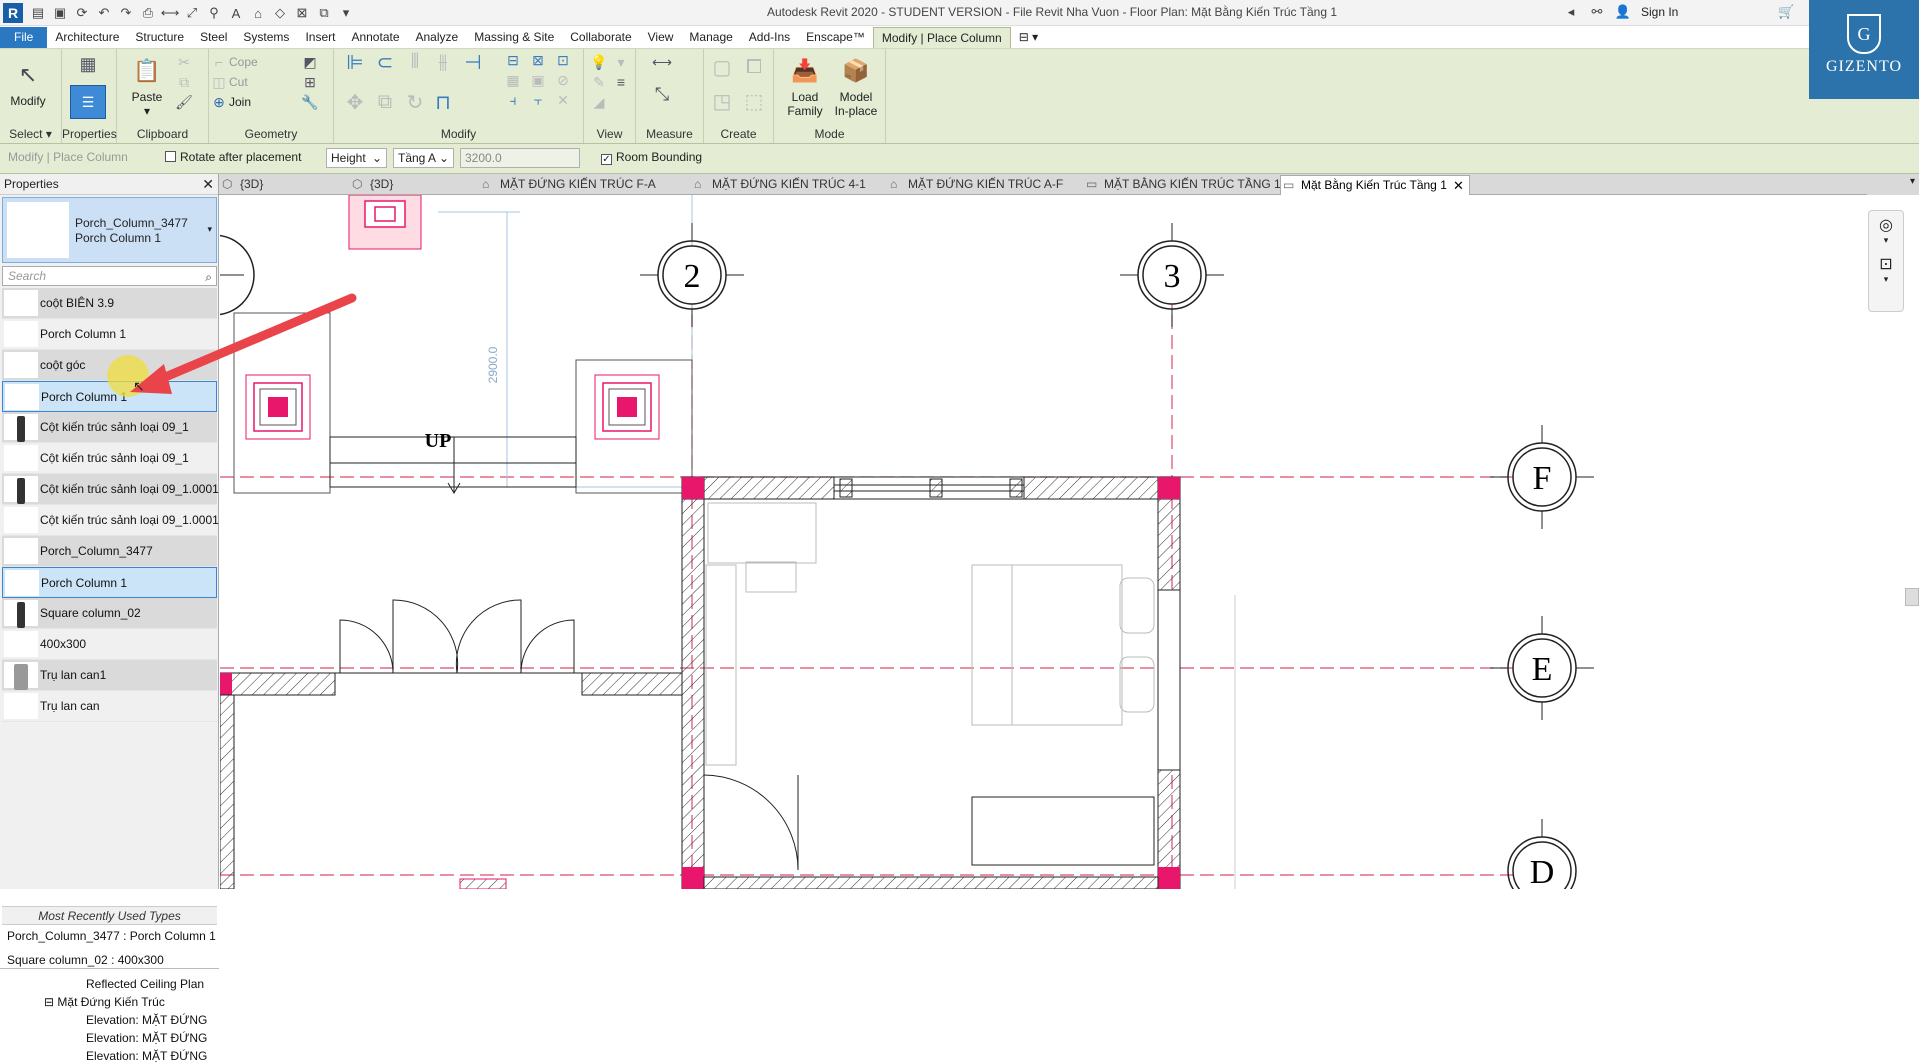 The width and height of the screenshot is (1919, 1063). I want to click on type-list-item: Trụ lan can1, so click(109, 675).